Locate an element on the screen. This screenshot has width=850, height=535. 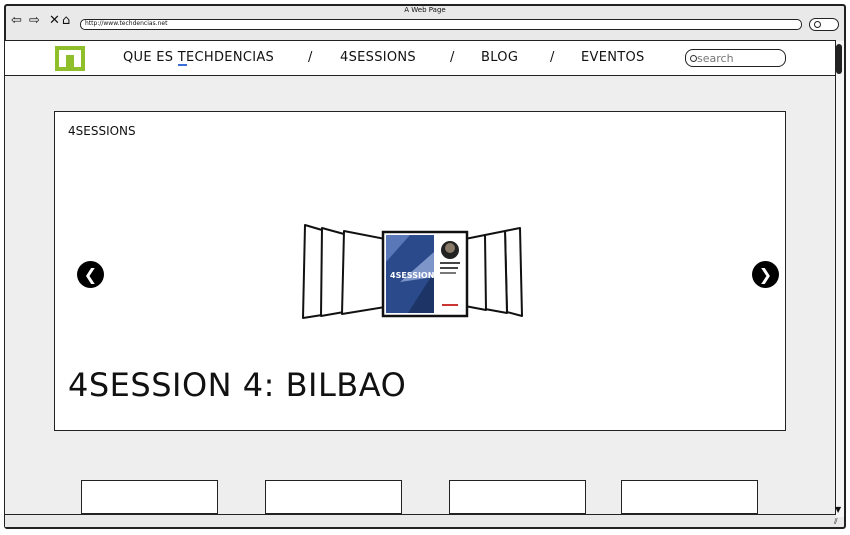
chevron-right-icon: ❯ is located at coordinates (765, 274).